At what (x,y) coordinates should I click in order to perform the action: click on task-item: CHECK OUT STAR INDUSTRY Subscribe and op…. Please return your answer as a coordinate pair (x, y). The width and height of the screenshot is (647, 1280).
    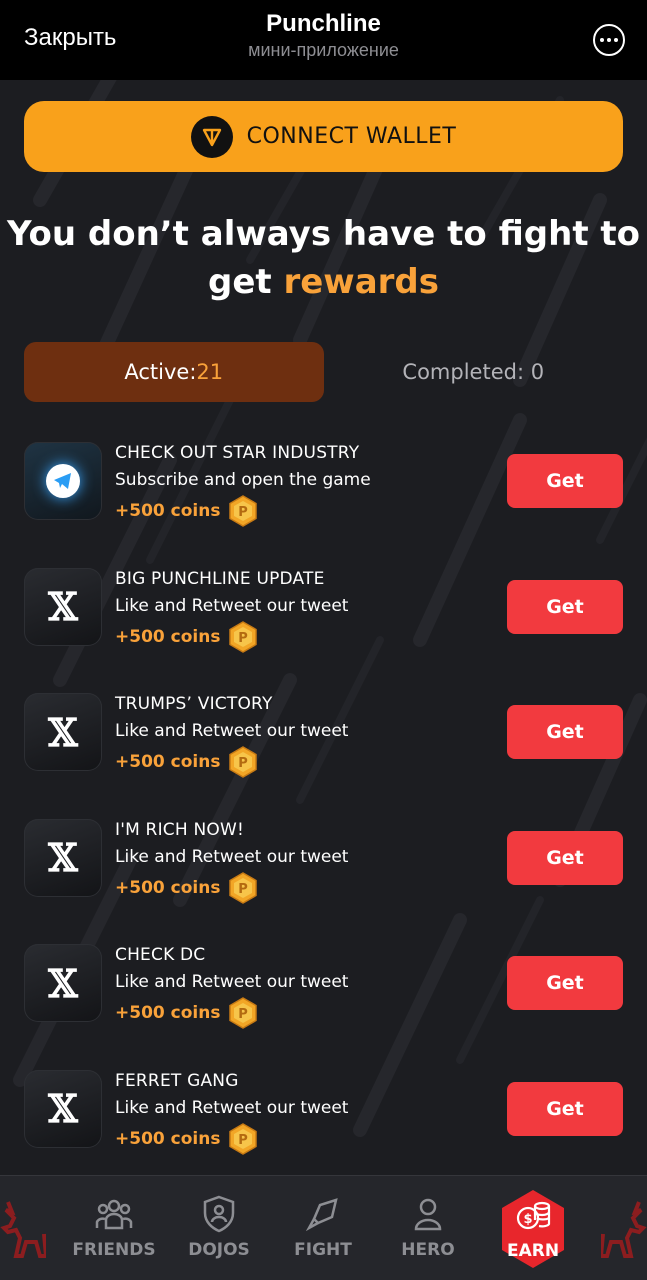
    Looking at the image, I should click on (323, 505).